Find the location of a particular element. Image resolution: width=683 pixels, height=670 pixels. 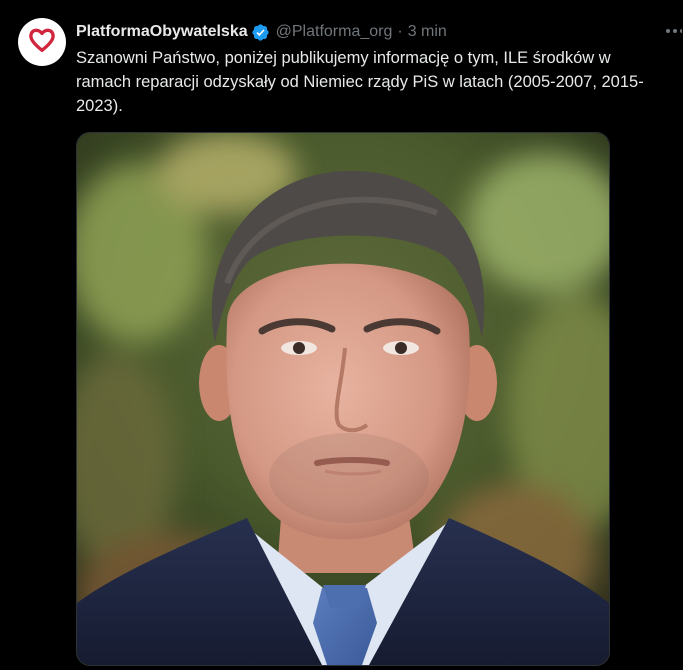

avatar is located at coordinates (42, 42).